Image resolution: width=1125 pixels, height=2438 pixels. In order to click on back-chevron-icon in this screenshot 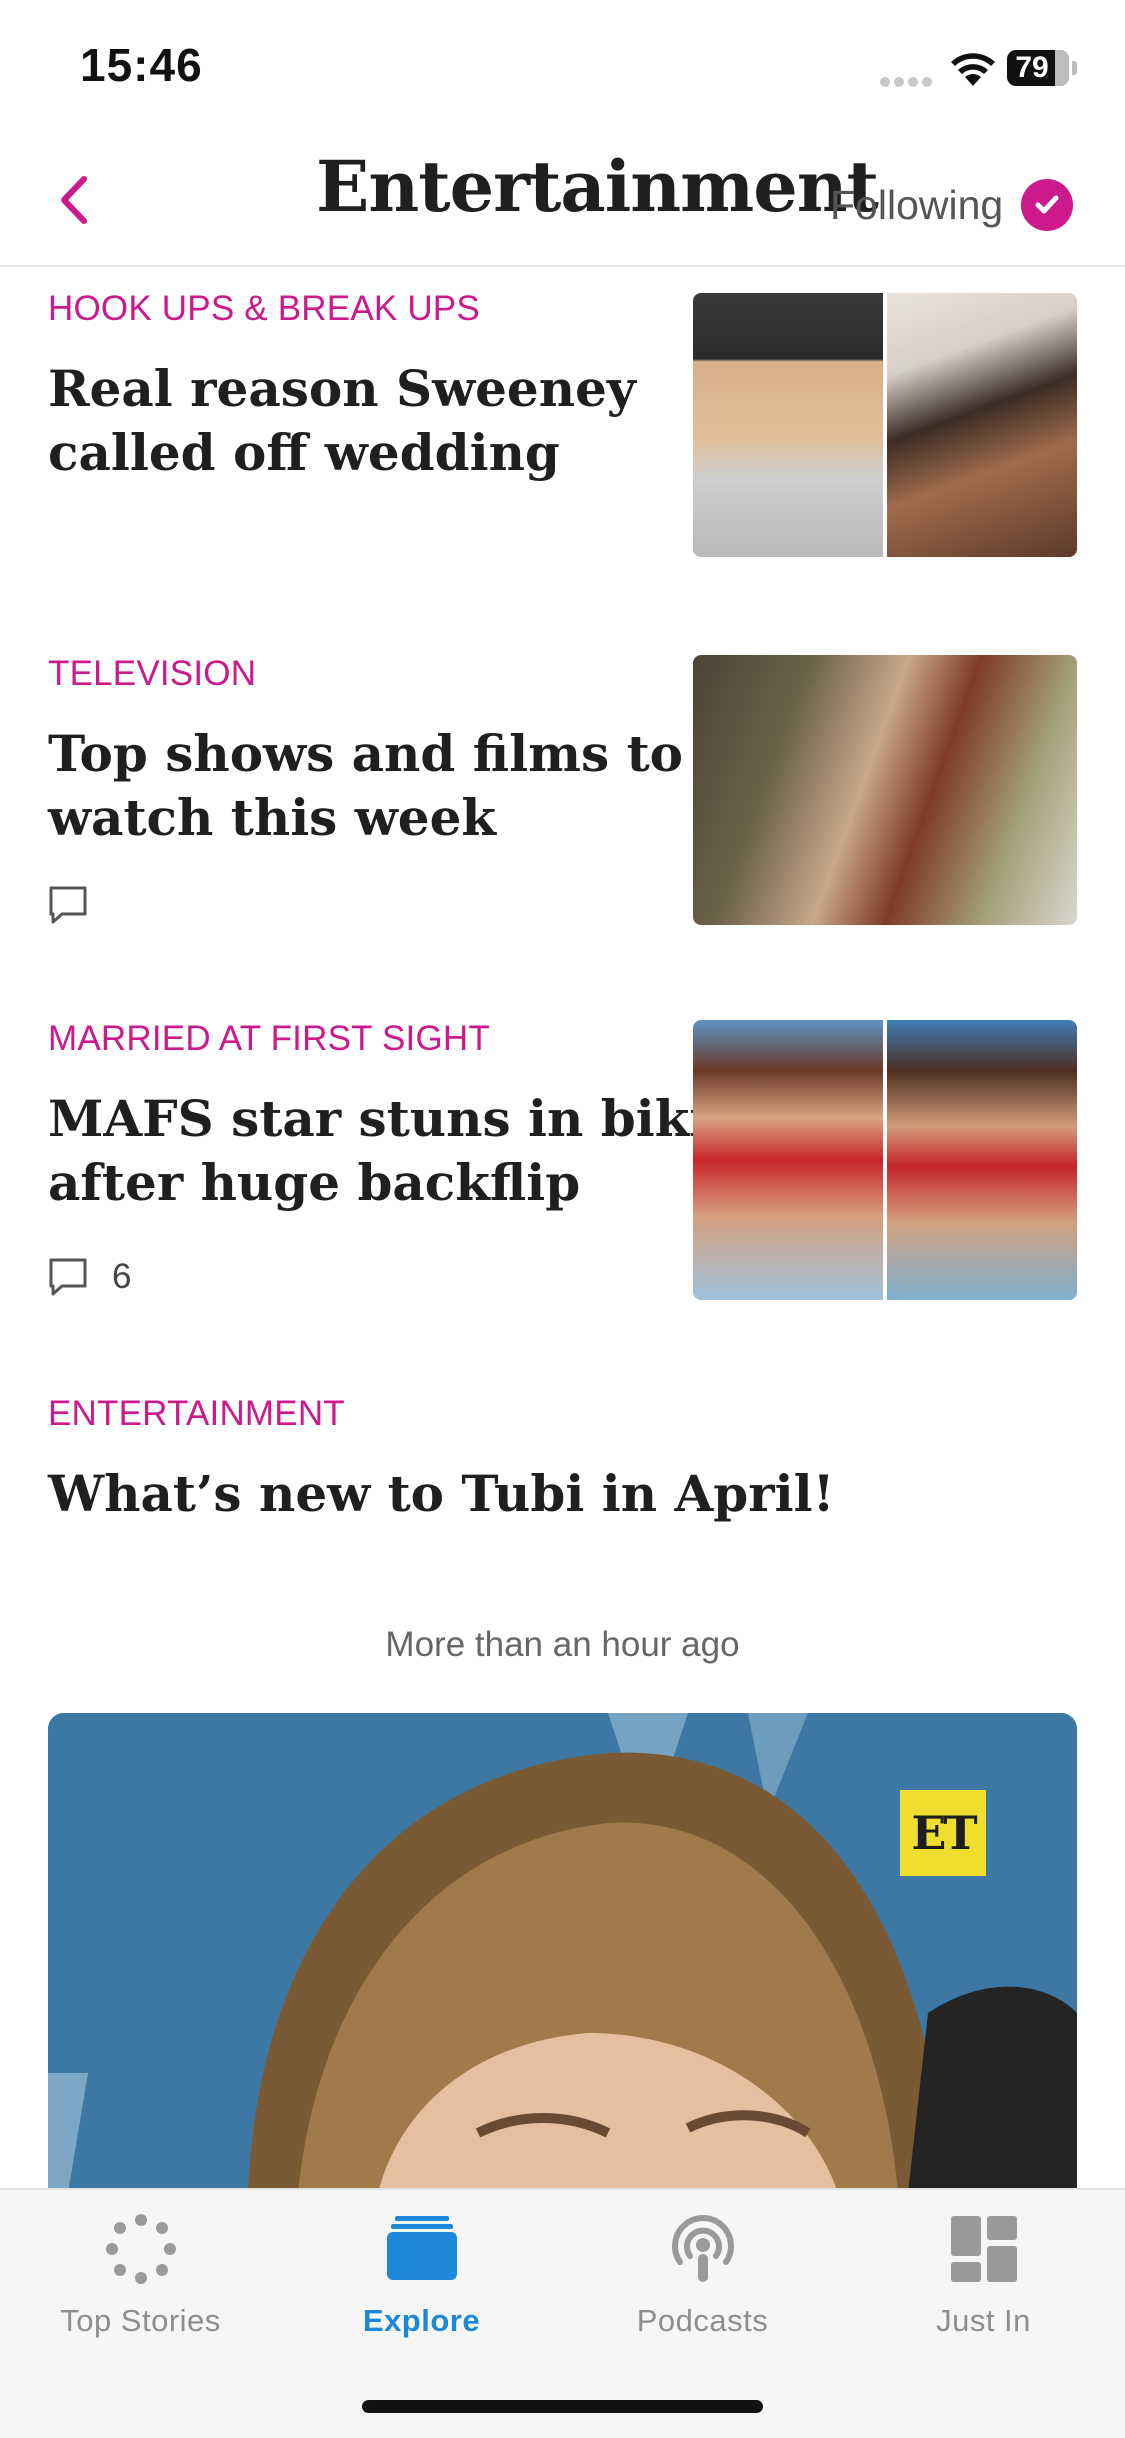, I will do `click(73, 200)`.